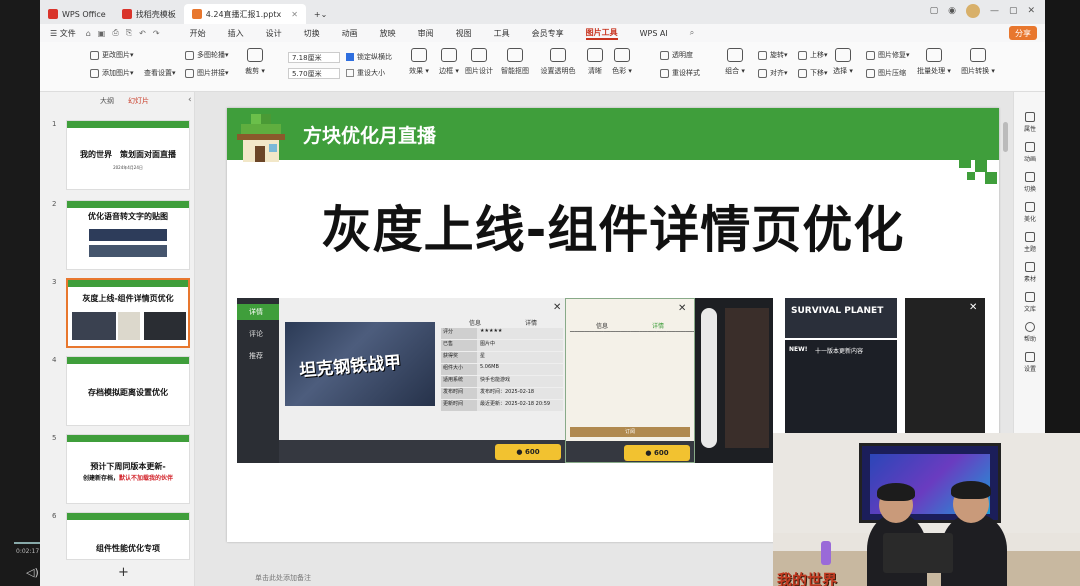 The width and height of the screenshot is (1080, 586). Describe the element at coordinates (156, 33) in the screenshot. I see `redo-icon: ↷` at that location.